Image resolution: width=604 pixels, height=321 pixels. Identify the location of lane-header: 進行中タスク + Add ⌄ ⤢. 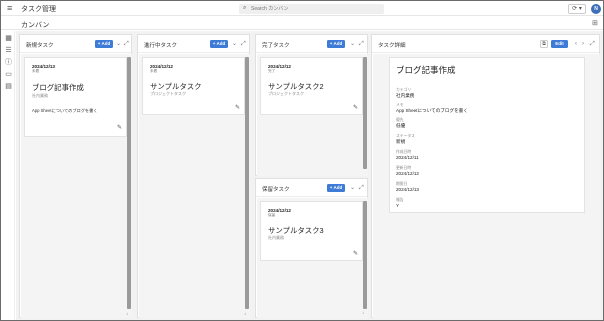
(193, 44).